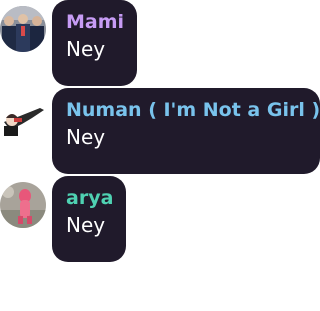 This screenshot has width=320, height=311. What do you see at coordinates (89, 198) in the screenshot?
I see `sender-name: arya` at bounding box center [89, 198].